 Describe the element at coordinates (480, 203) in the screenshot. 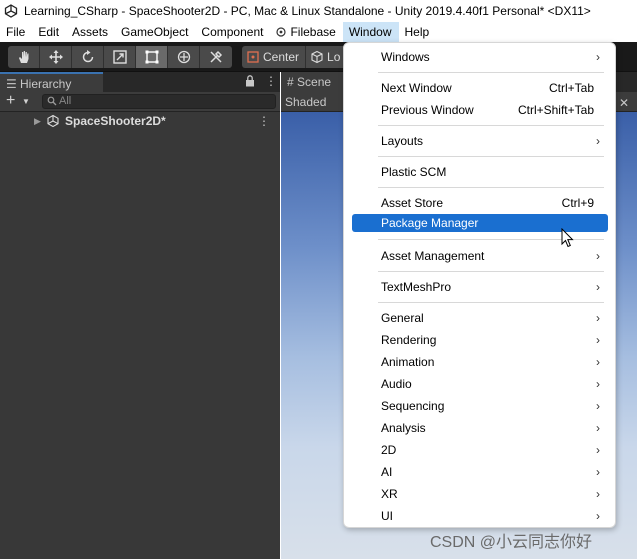

I see `menu-item-asset-store: Asset Store Ctrl+9` at that location.